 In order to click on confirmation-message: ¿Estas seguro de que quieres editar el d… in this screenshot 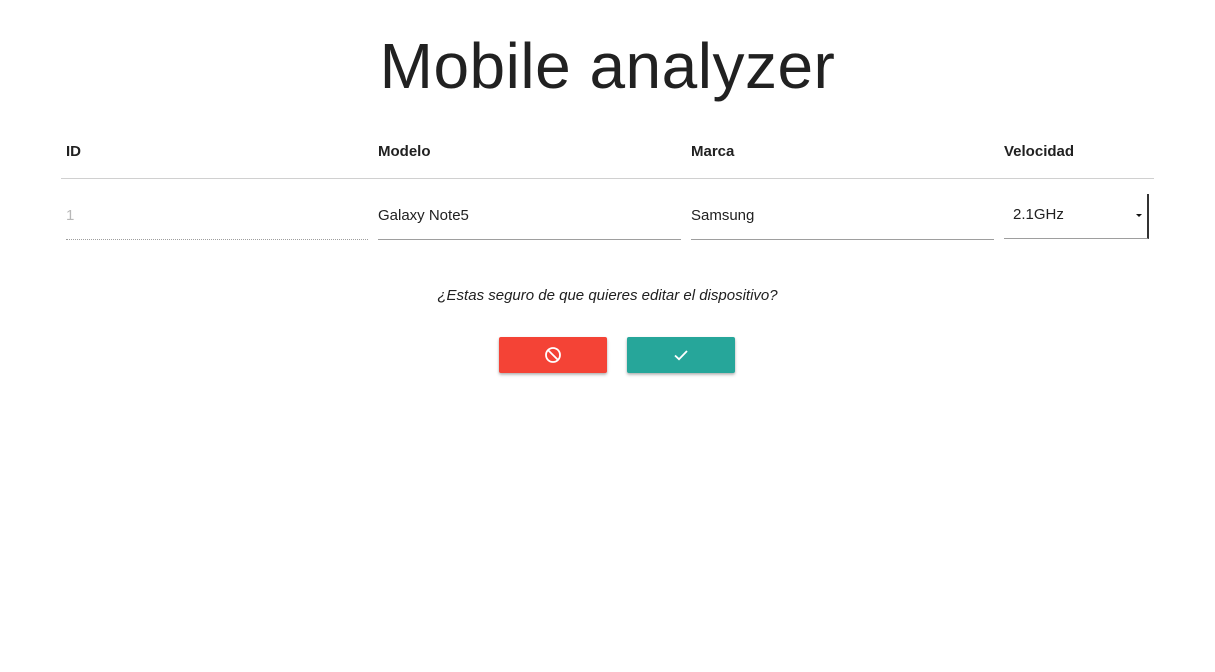, I will do `click(607, 295)`.